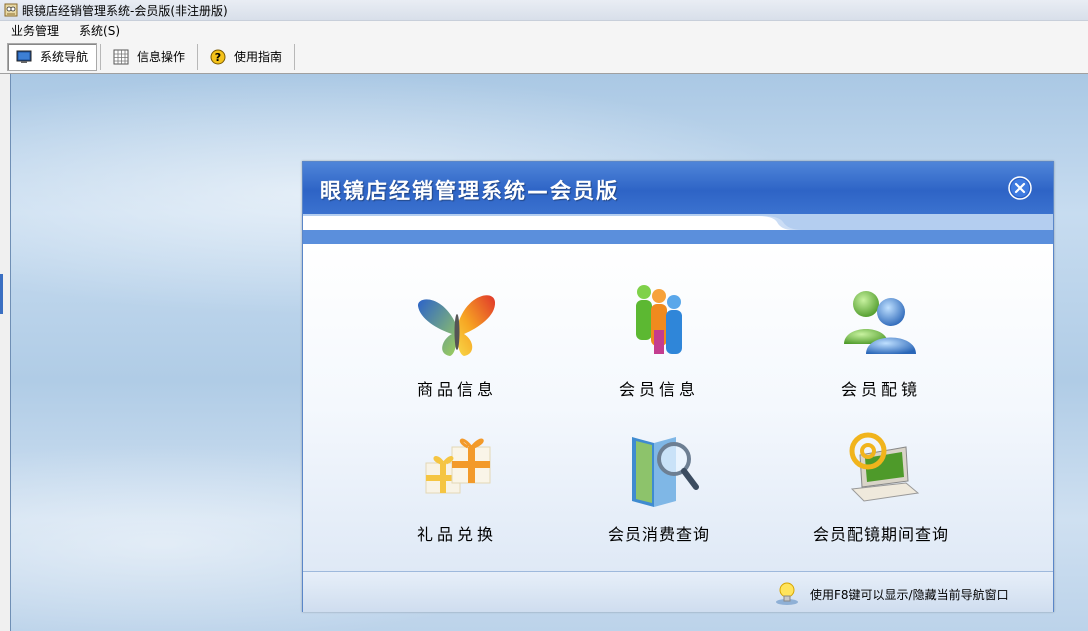 The width and height of the screenshot is (1088, 631). Describe the element at coordinates (125, 10) in the screenshot. I see `window-title: 眼镜店经销管理系统-会员版(非注册版)` at that location.